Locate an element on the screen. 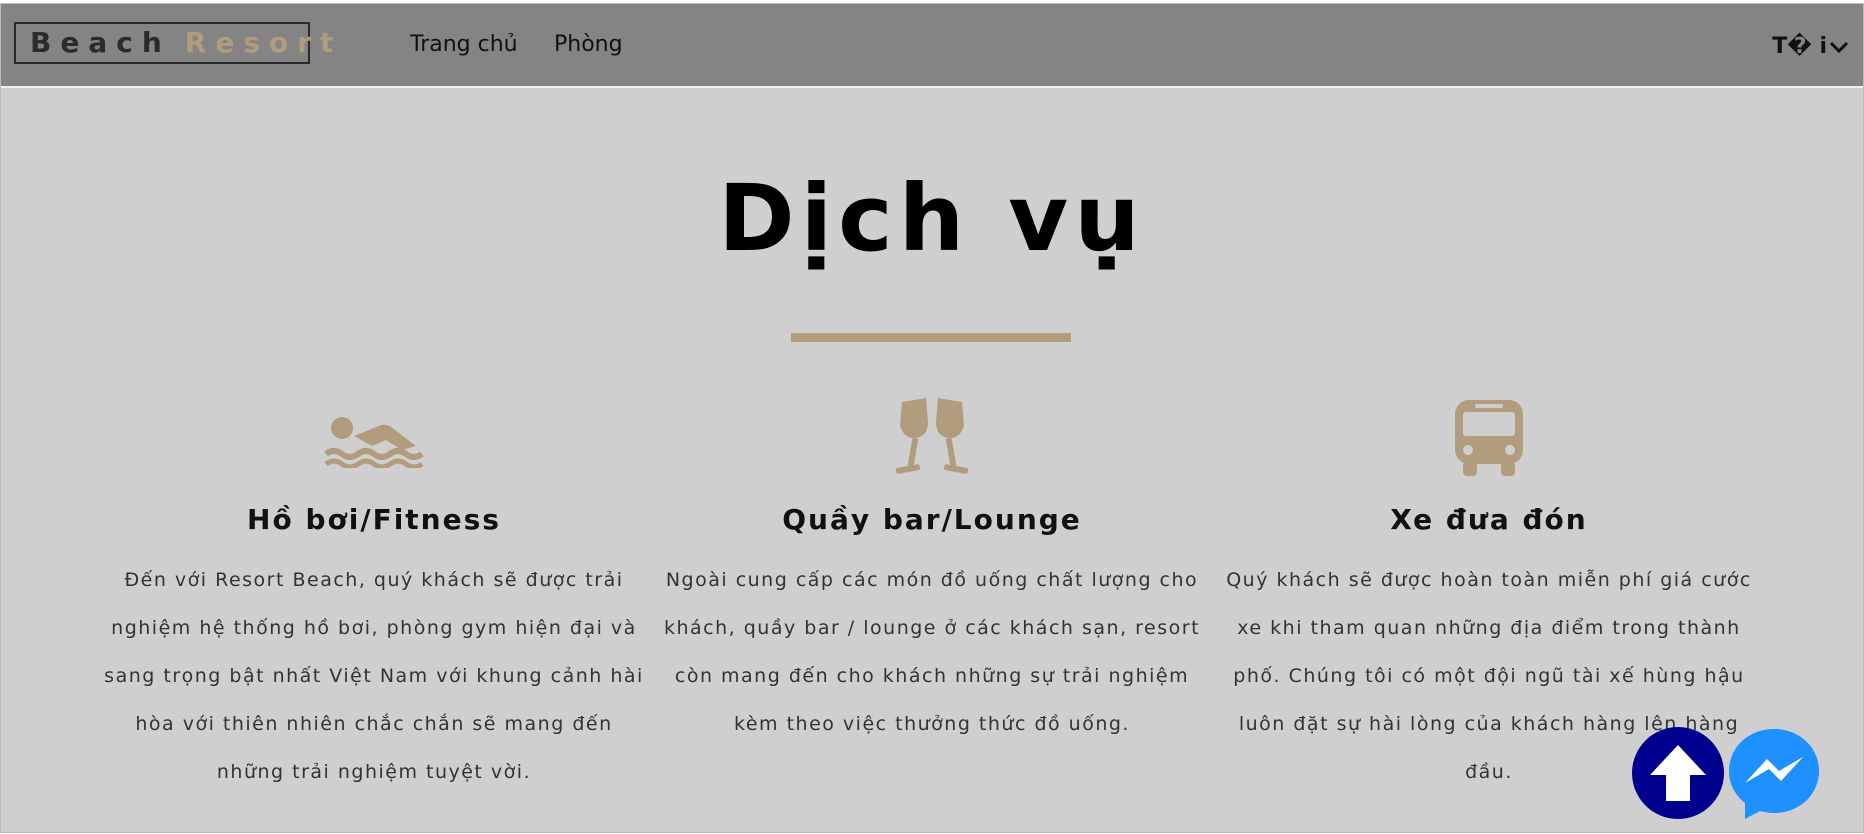 The width and height of the screenshot is (1864, 834). messenger-chat-button is located at coordinates (1774, 774).